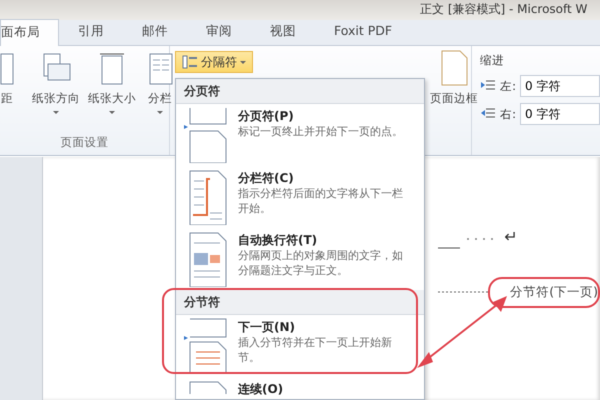 This screenshot has height=400, width=600. Describe the element at coordinates (300, 135) in the screenshot. I see `menu-item: 分页符(P) 标记一页终止并开始下一页的点。` at that location.